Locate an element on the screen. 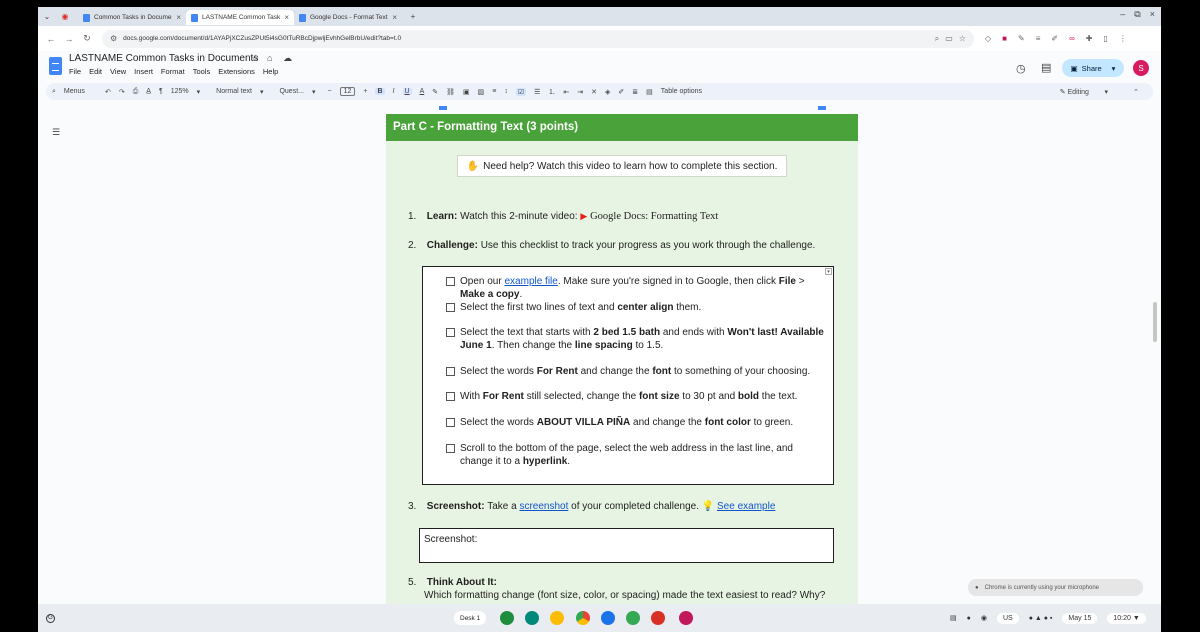 The height and width of the screenshot is (632, 1200). extension-notes-icon: ≡ is located at coordinates (1038, 38).